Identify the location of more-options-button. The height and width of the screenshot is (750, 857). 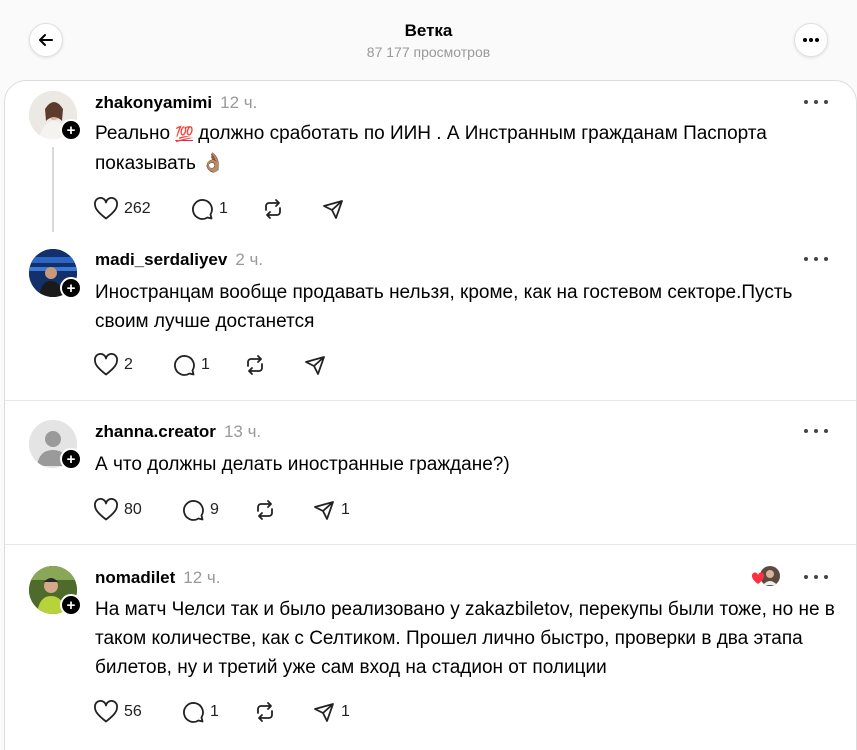
(811, 40).